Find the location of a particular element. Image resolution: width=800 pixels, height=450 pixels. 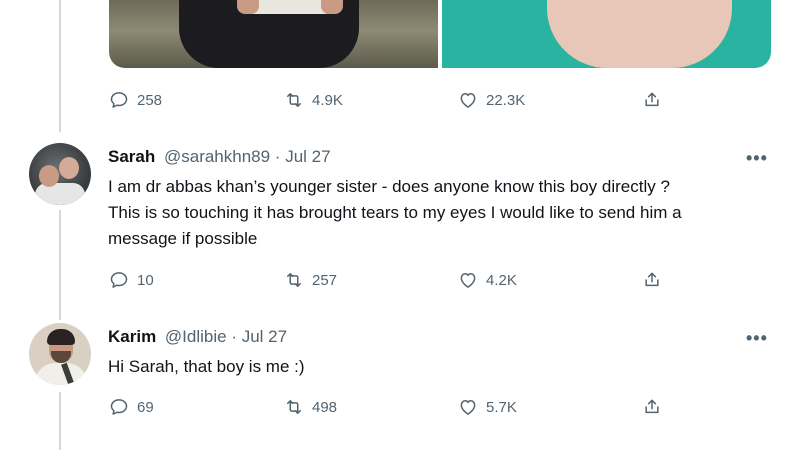

tweet-header: Karim @Idlibie · Jul 27 is located at coordinates (197, 337).